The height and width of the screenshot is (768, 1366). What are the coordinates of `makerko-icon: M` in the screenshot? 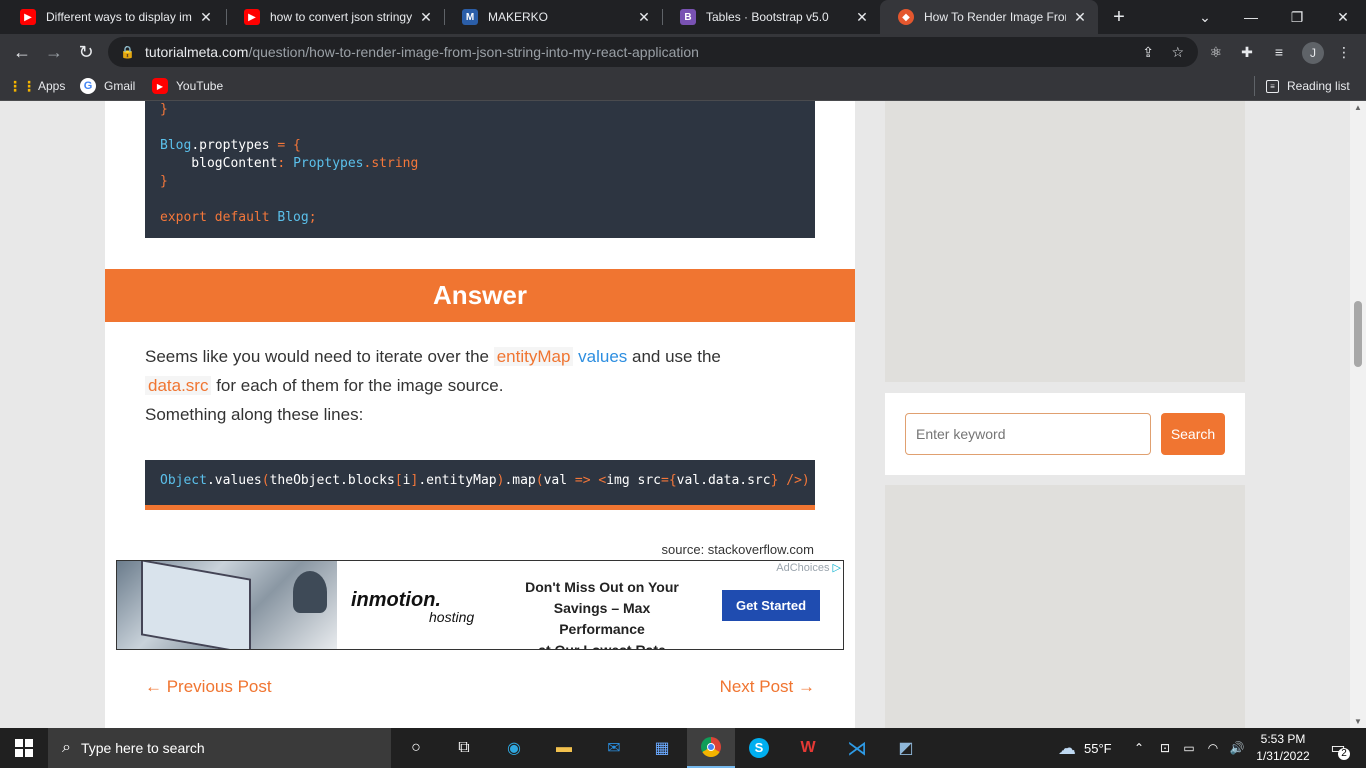 It's located at (470, 17).